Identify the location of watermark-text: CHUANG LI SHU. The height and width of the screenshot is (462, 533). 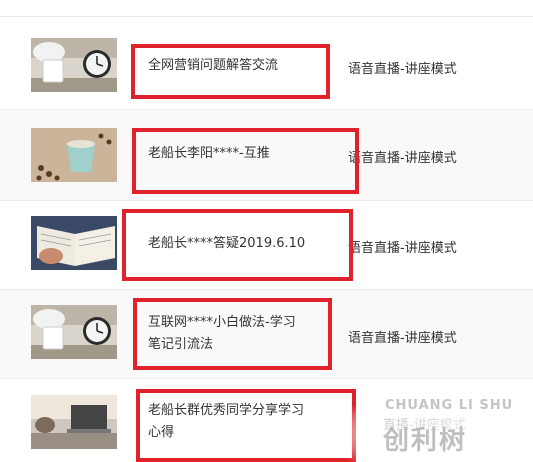
(449, 405).